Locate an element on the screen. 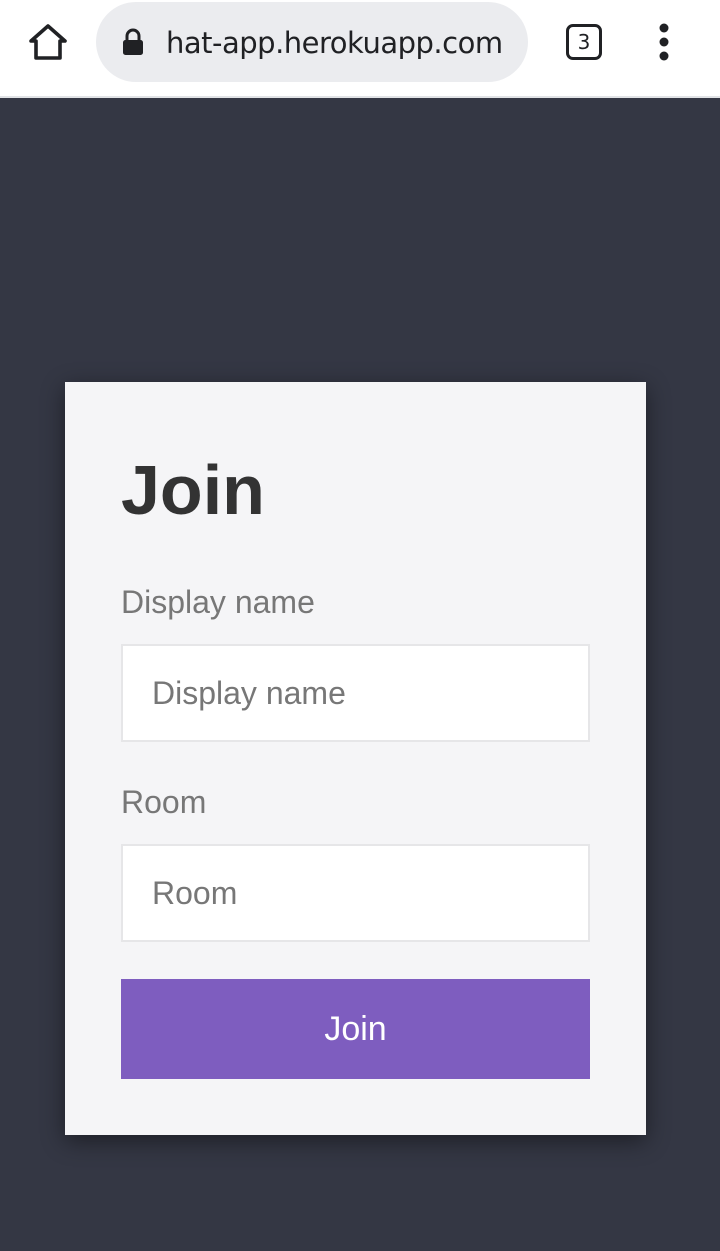 This screenshot has height=1251, width=720. address-bar: hat-app.herokuapp.com is located at coordinates (312, 42).